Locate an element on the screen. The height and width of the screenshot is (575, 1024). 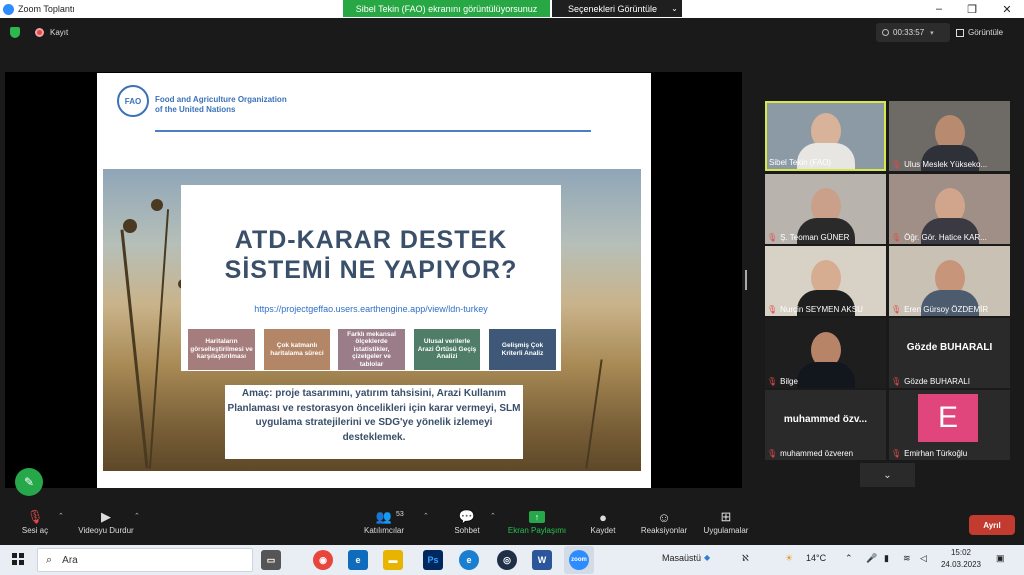
participant-name-bar: 🎙 Ş. Teoman GÜNER is located at coordinates (825, 237).